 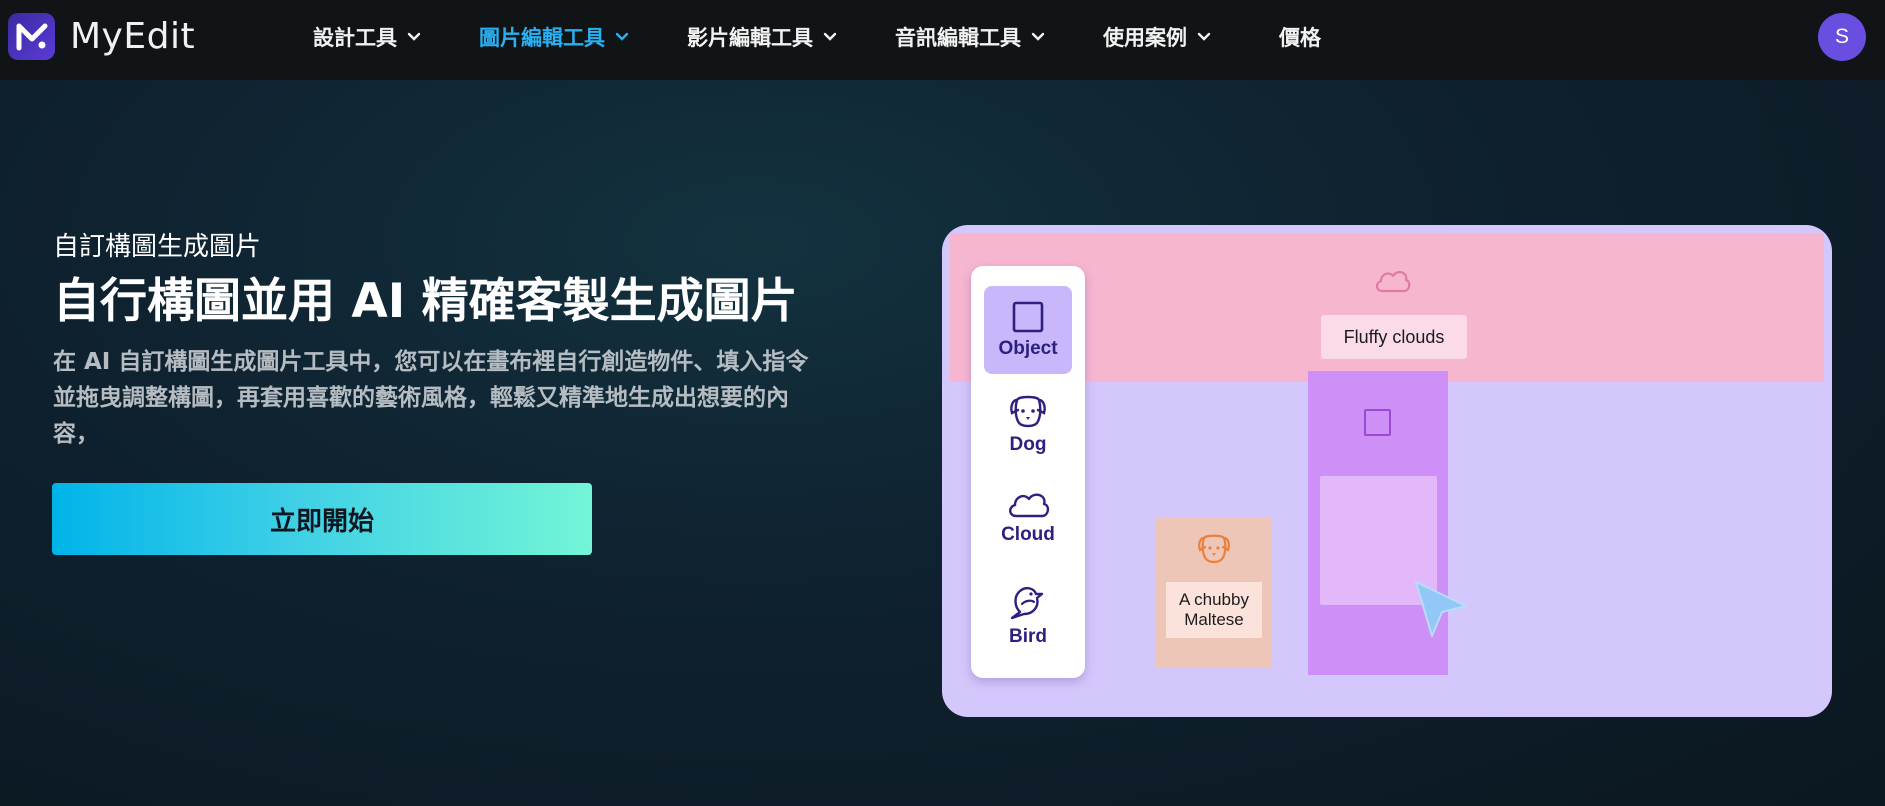 I want to click on nav-item-video-editing-tools: 影片編輯工具, so click(x=762, y=37).